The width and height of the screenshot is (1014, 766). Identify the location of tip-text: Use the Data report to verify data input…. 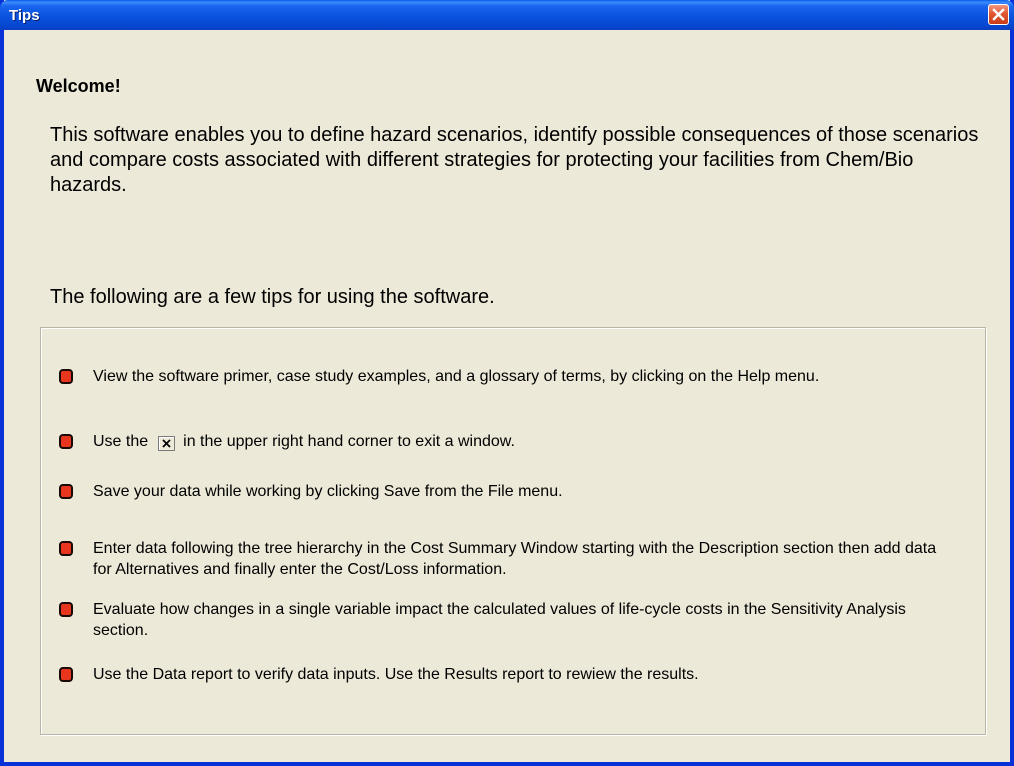
(396, 674).